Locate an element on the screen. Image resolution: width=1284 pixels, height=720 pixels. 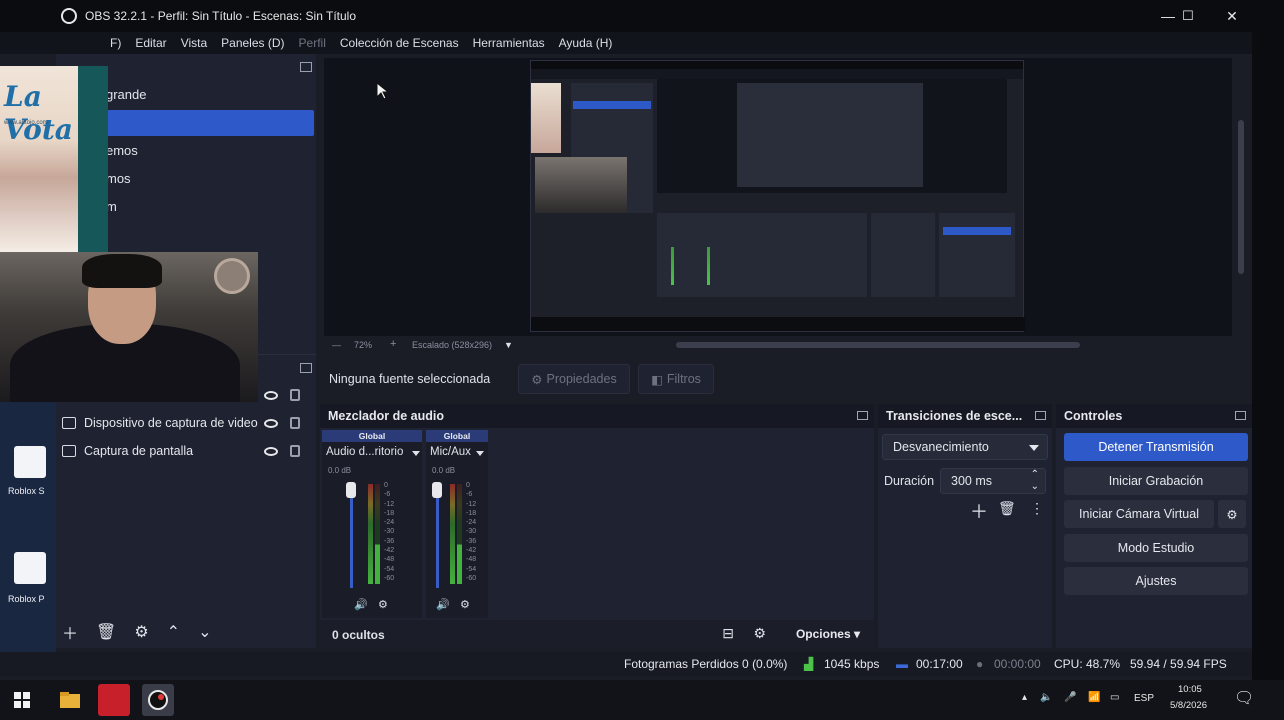
filters-button: ◧ Filtros is located at coordinates (676, 379).